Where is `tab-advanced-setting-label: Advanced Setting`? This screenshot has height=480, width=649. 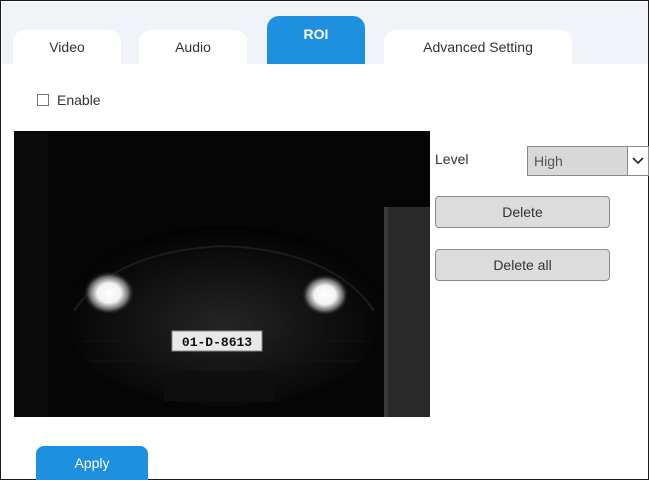 tab-advanced-setting-label: Advanced Setting is located at coordinates (478, 47).